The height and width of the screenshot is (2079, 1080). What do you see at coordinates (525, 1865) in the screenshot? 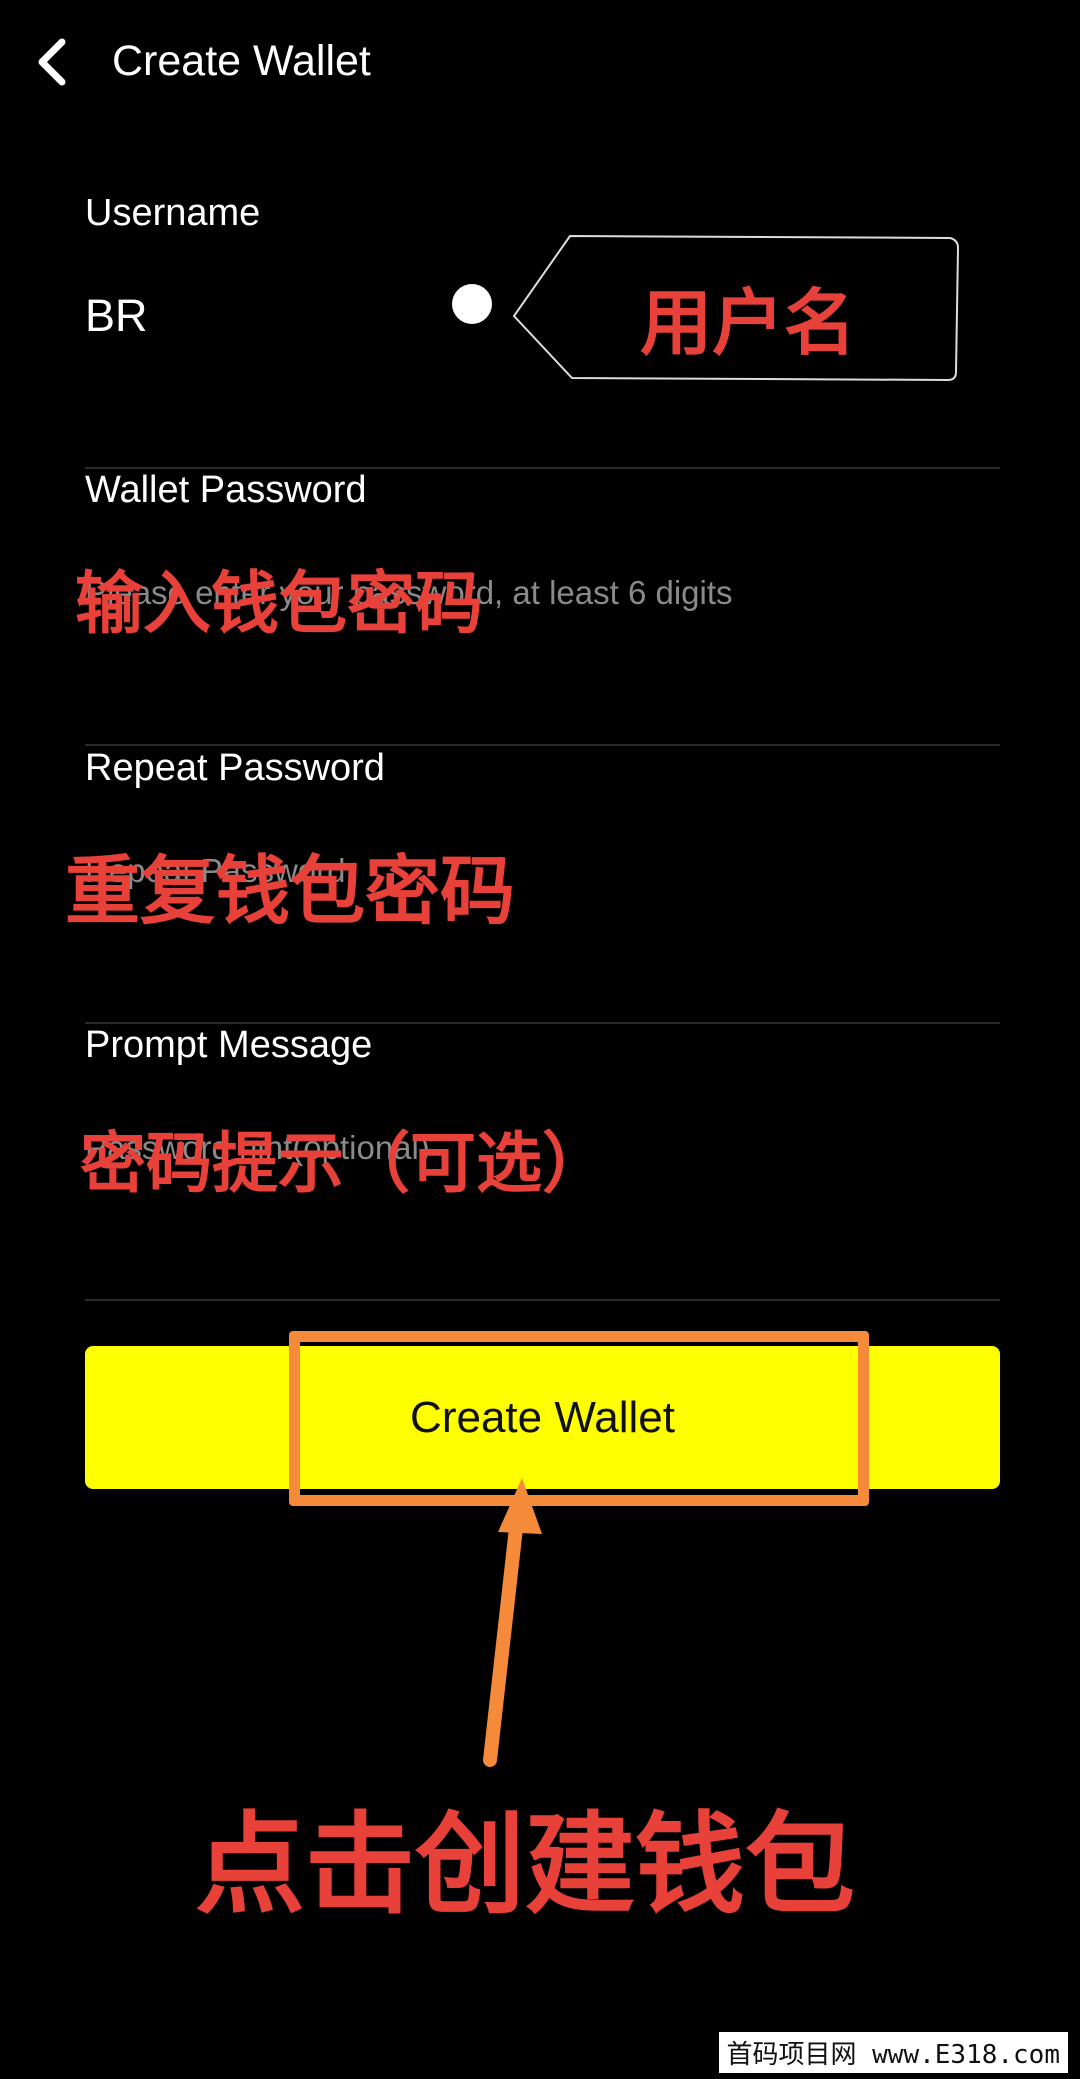
I see `button-annotation: 点击创建钱包` at bounding box center [525, 1865].